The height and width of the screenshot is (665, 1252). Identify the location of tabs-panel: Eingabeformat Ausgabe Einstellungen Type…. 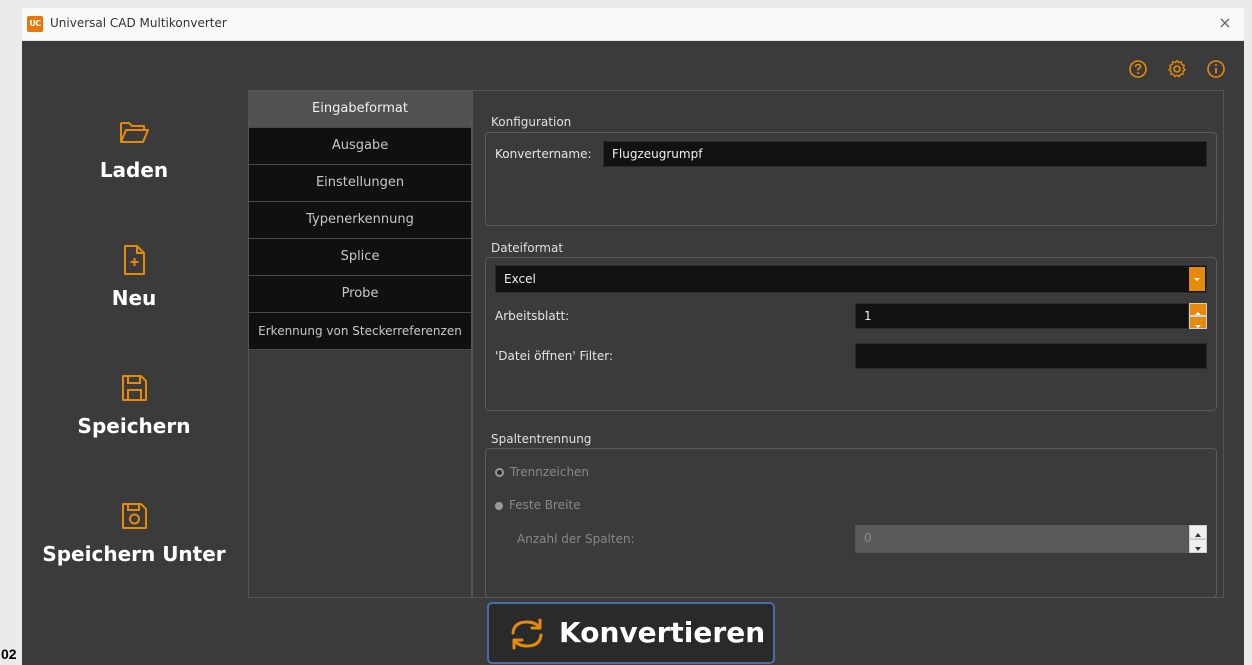
(360, 344).